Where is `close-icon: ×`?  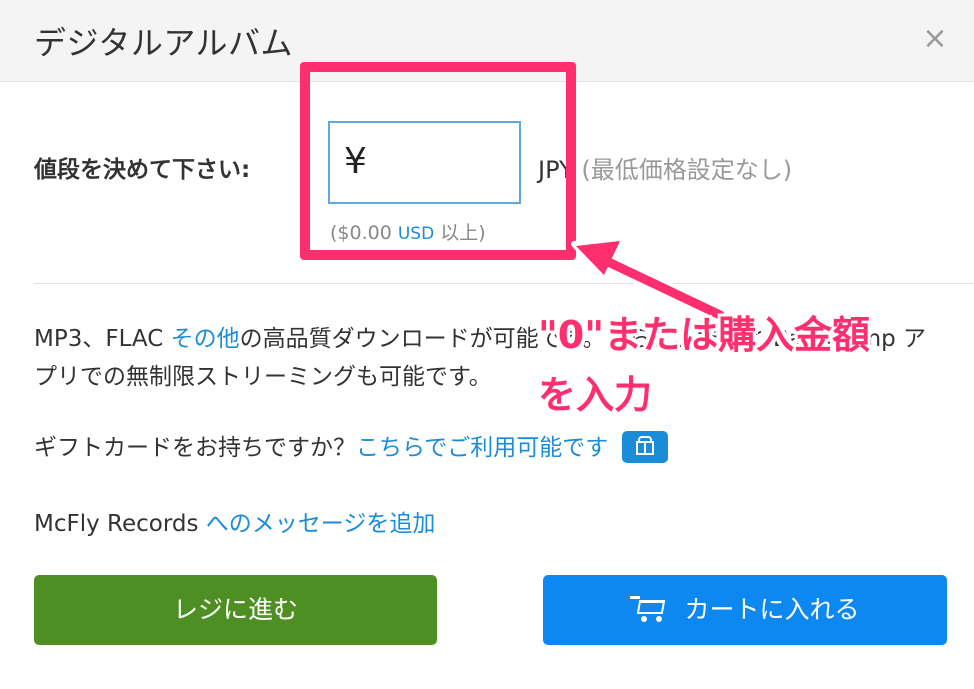 close-icon: × is located at coordinates (935, 39).